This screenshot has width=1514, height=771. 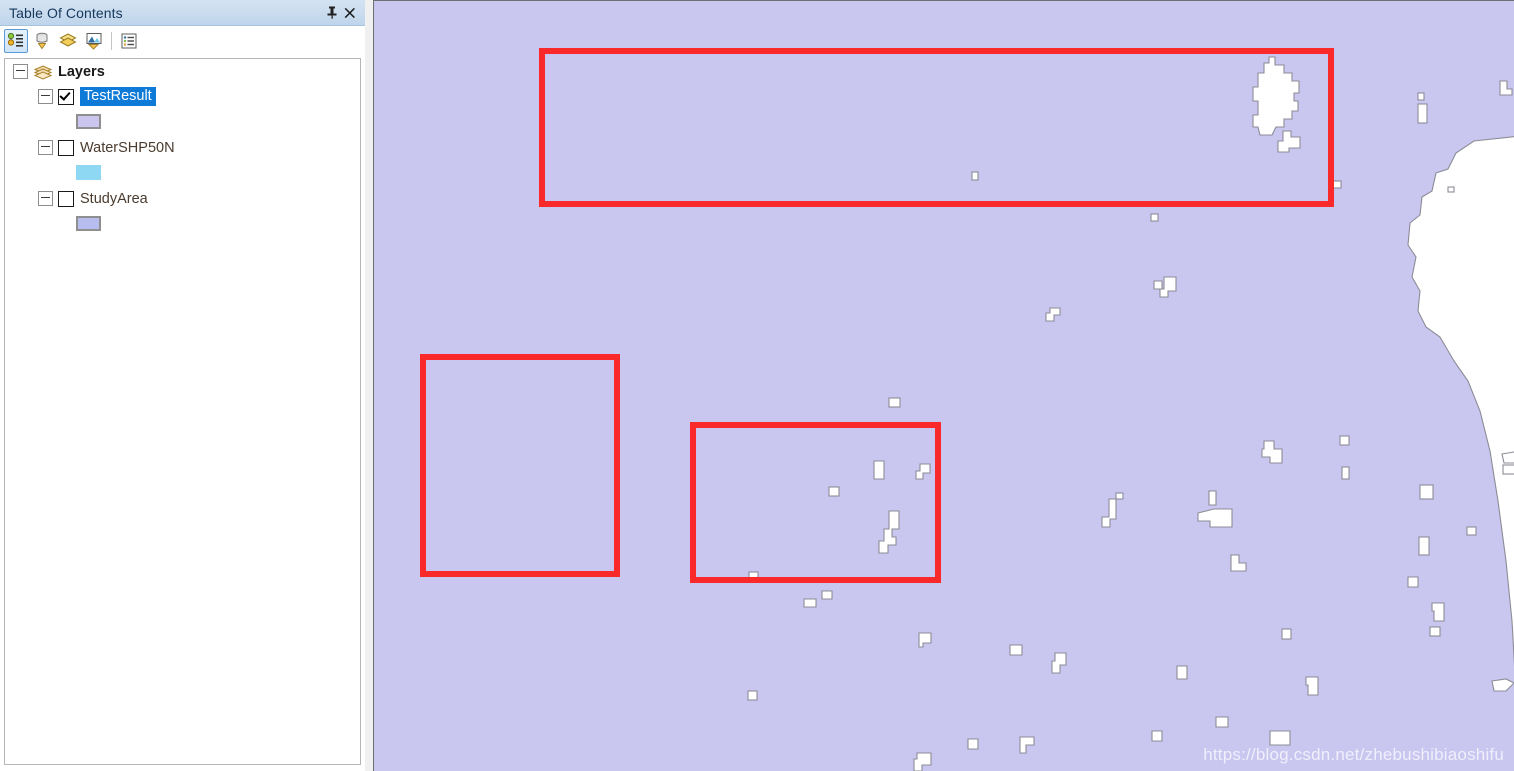 I want to click on pin-icon, so click(x=332, y=13).